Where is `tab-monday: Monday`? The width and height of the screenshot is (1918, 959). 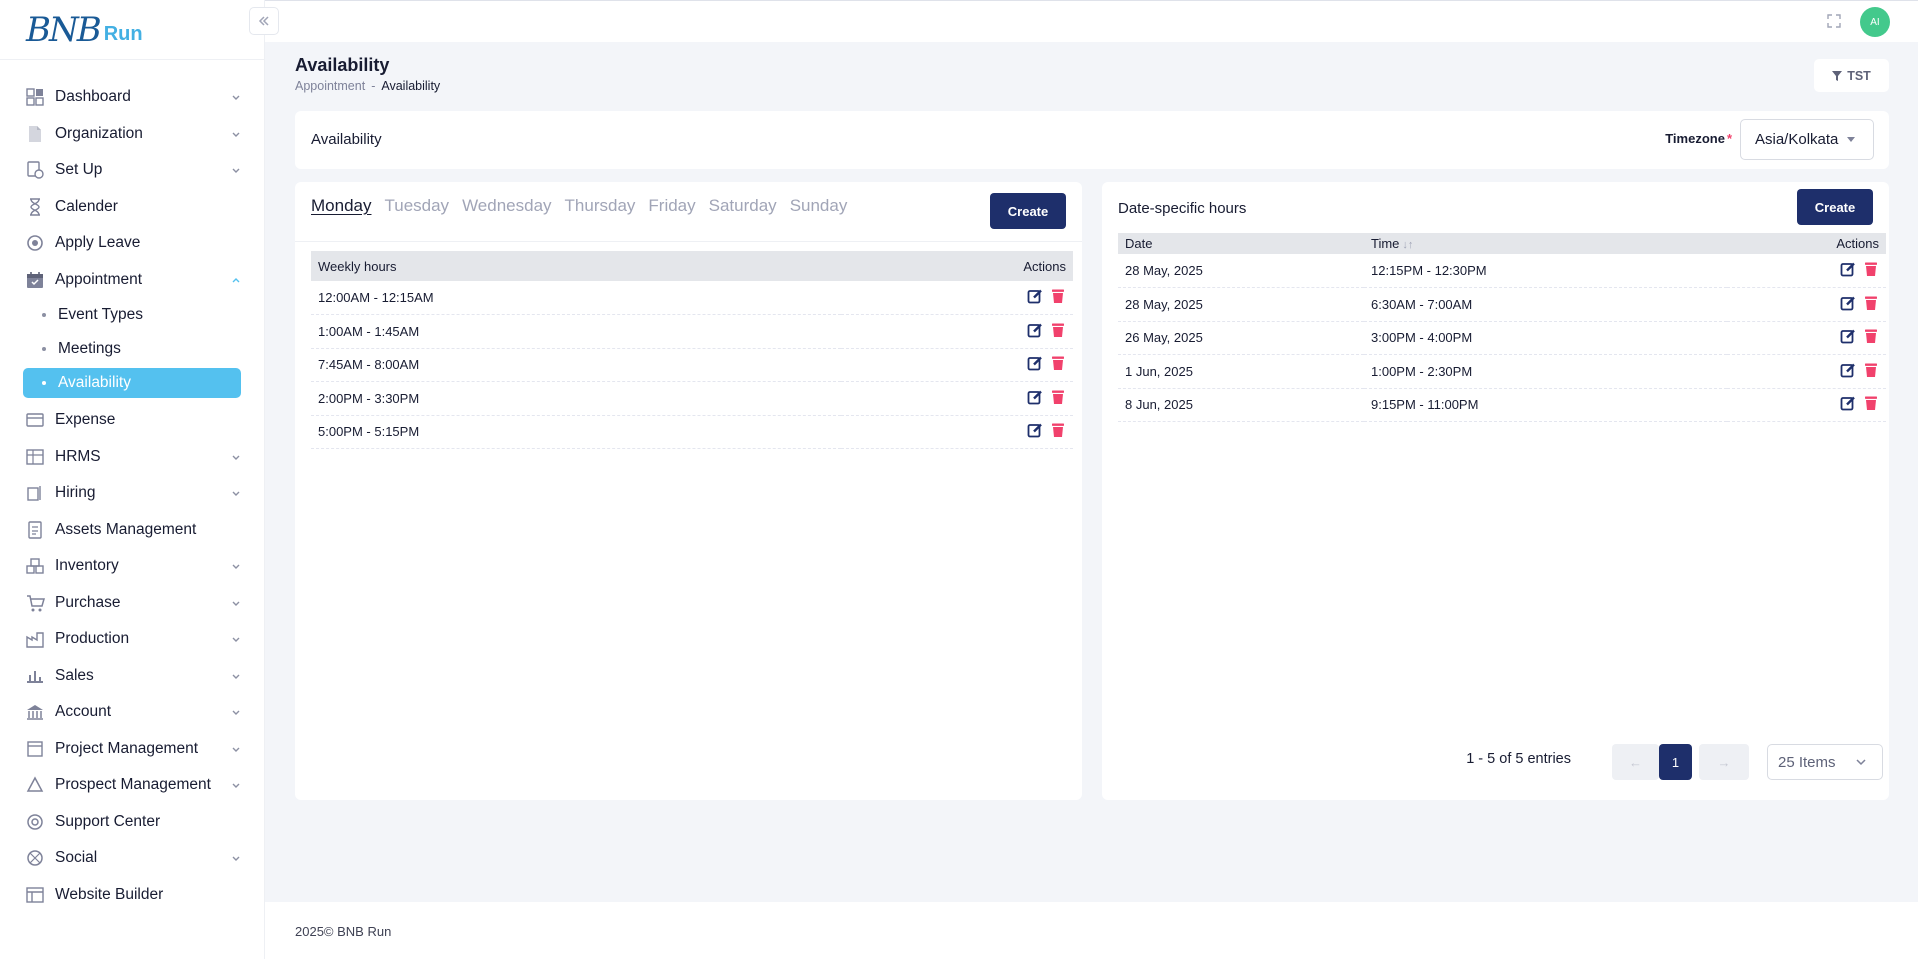
tab-monday: Monday is located at coordinates (341, 206).